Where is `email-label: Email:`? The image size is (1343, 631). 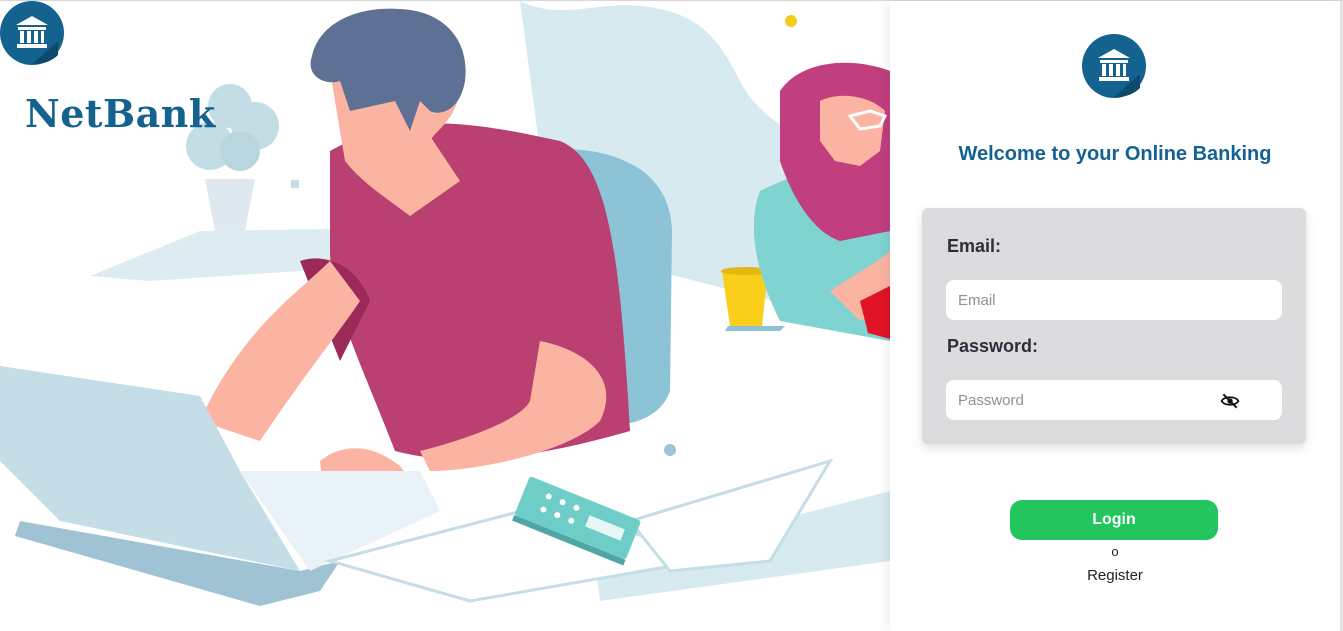
email-label: Email: is located at coordinates (974, 246).